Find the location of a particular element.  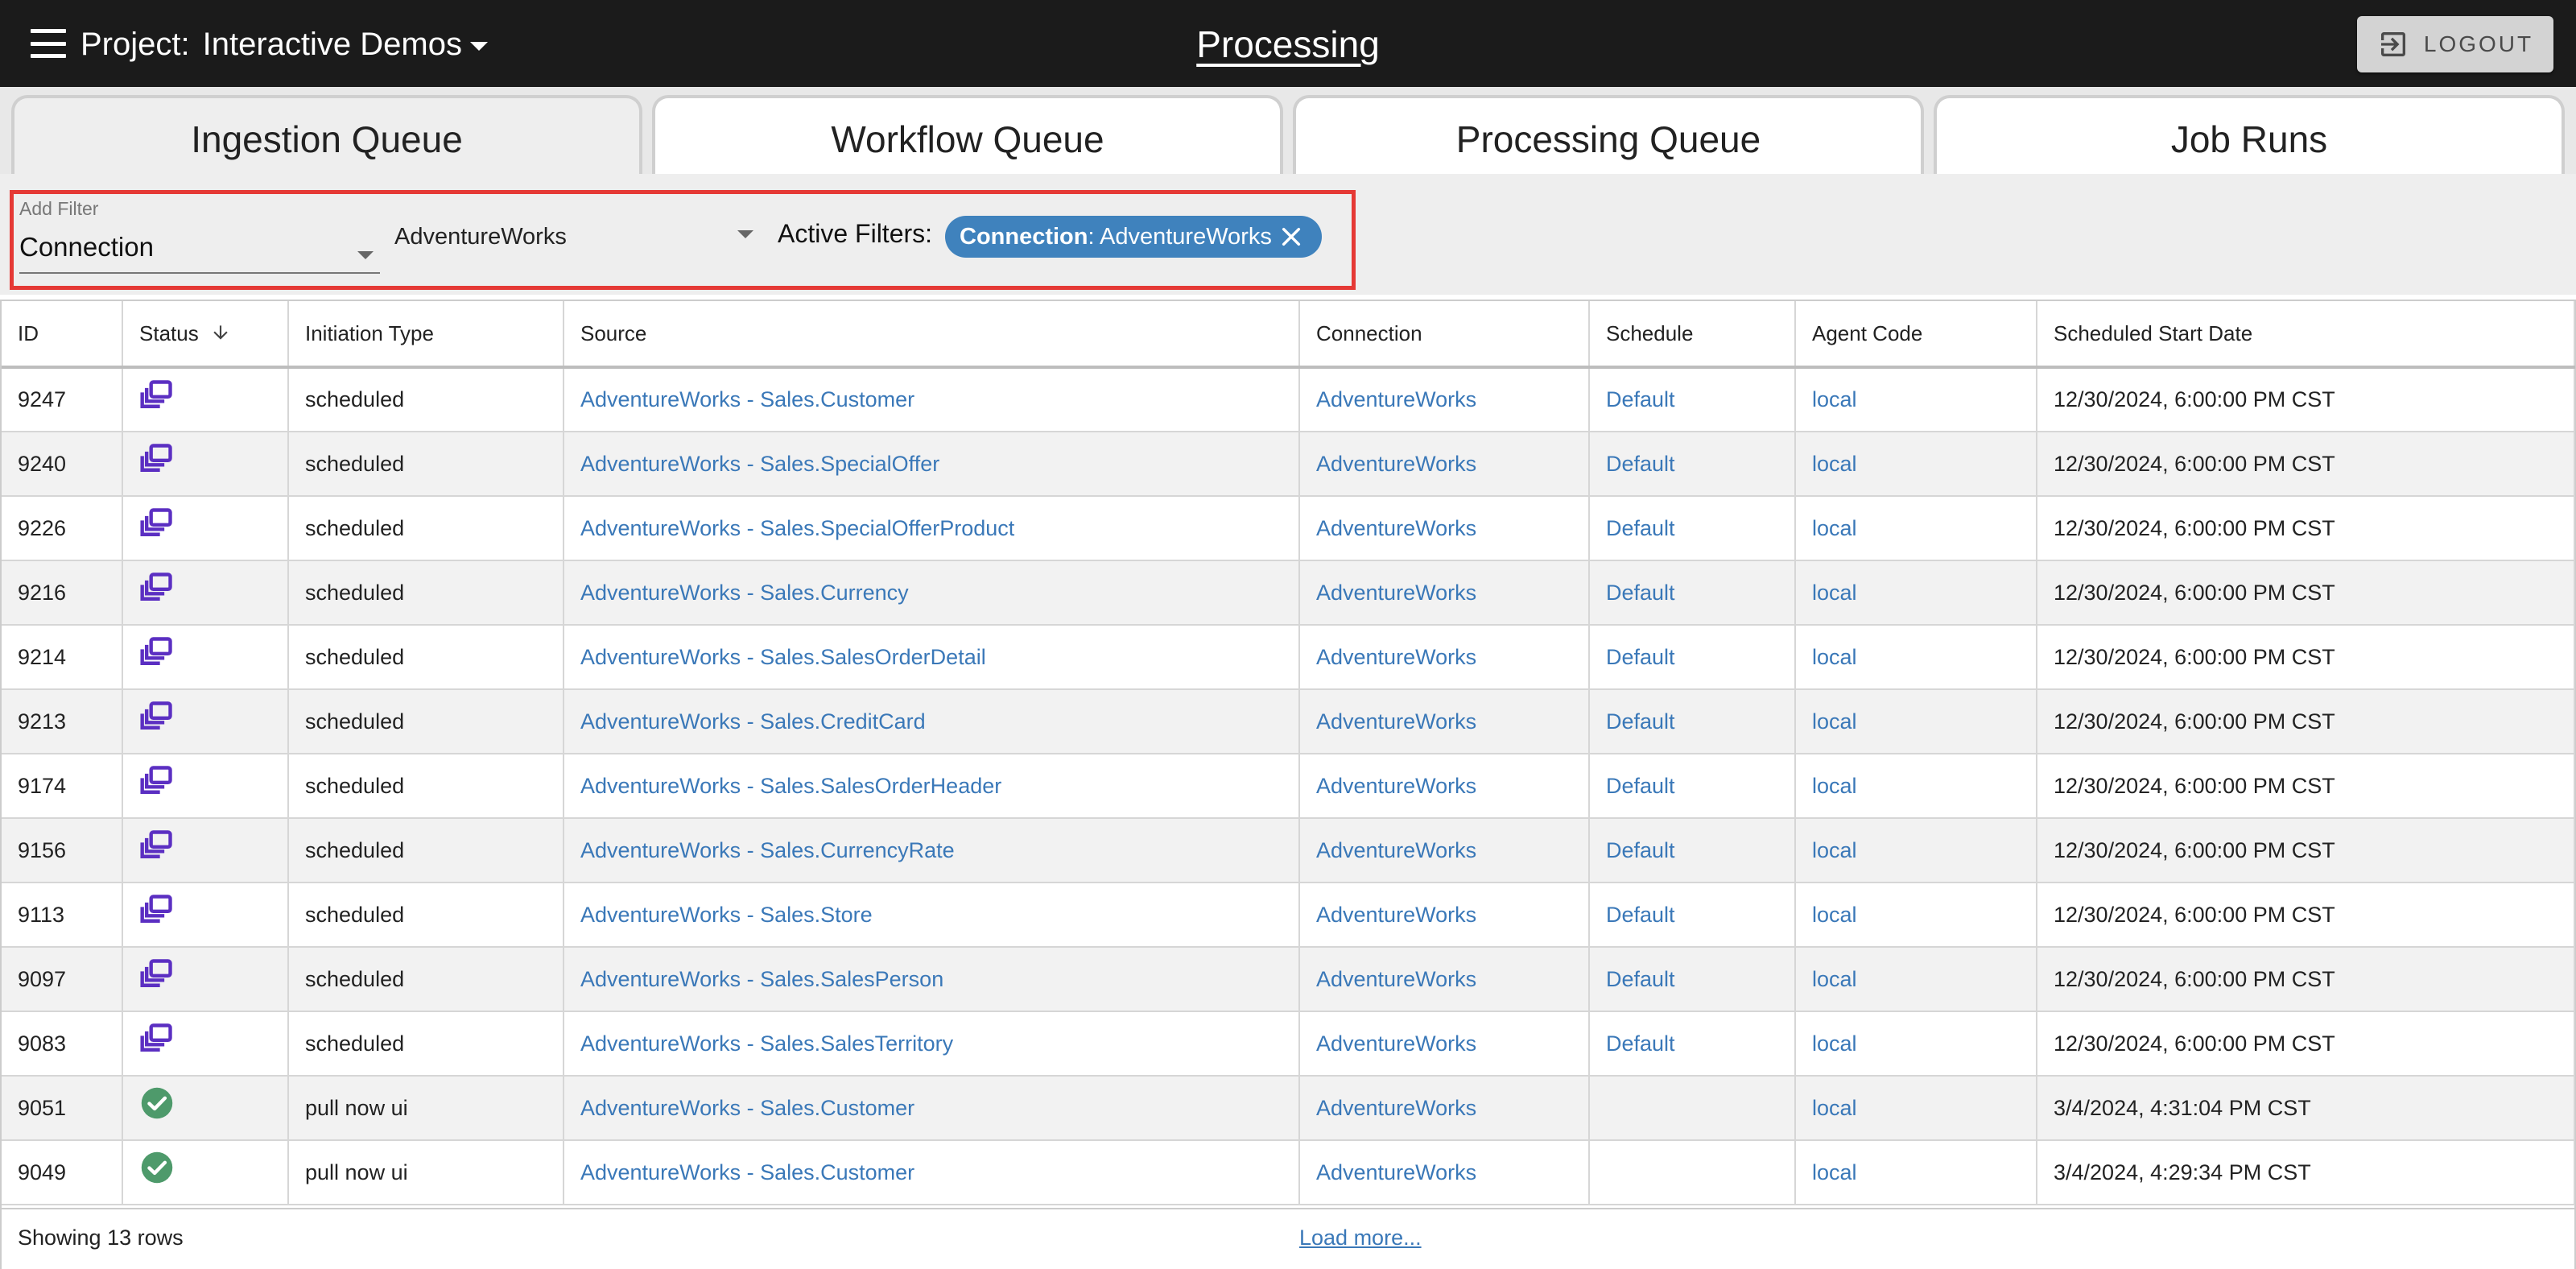

cell-id: 9214 is located at coordinates (62, 657).